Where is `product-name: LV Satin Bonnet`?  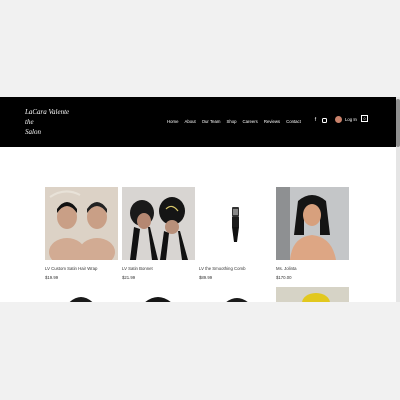 product-name: LV Satin Bonnet is located at coordinates (137, 268).